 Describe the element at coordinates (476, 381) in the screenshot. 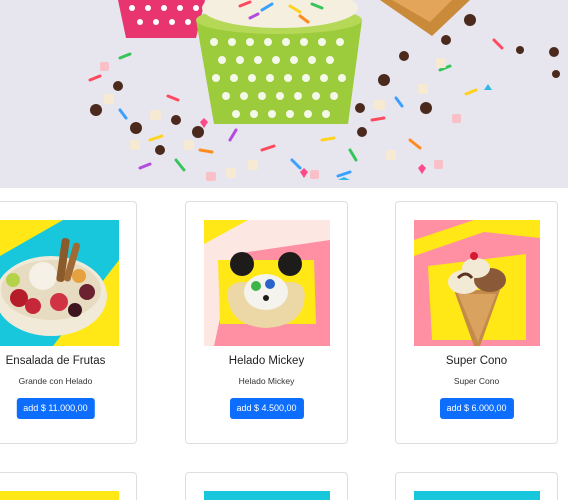

I see `product-subtitle: Super Cono` at that location.